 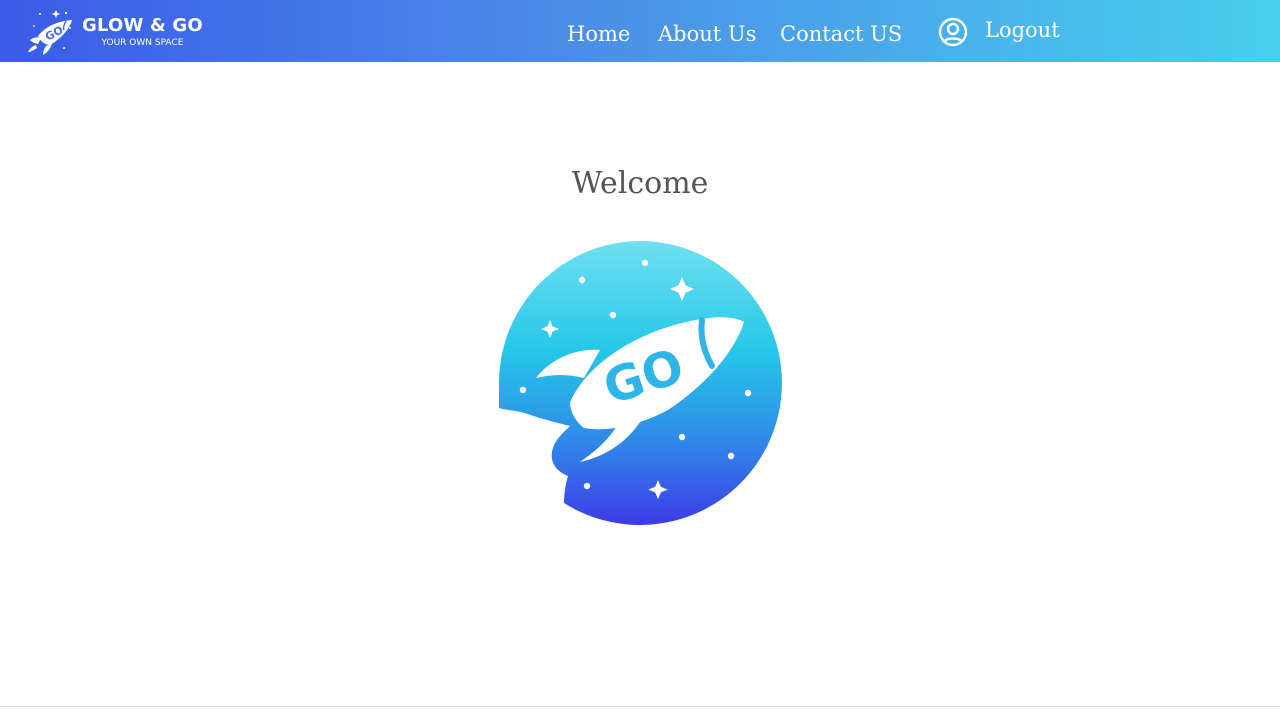 What do you see at coordinates (953, 32) in the screenshot?
I see `user-circle-icon` at bounding box center [953, 32].